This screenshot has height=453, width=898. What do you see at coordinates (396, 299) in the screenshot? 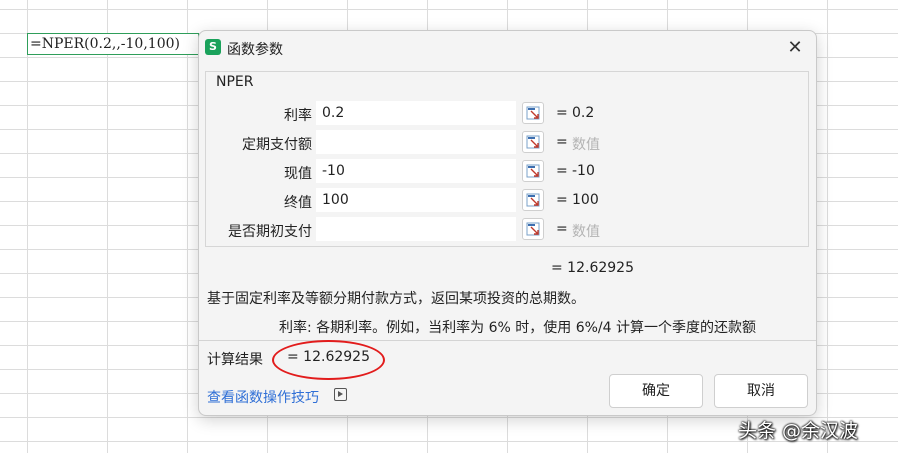
I see `function-description: 基于固定利率及等额分期付款方式，返回某项投资的总期数。` at bounding box center [396, 299].